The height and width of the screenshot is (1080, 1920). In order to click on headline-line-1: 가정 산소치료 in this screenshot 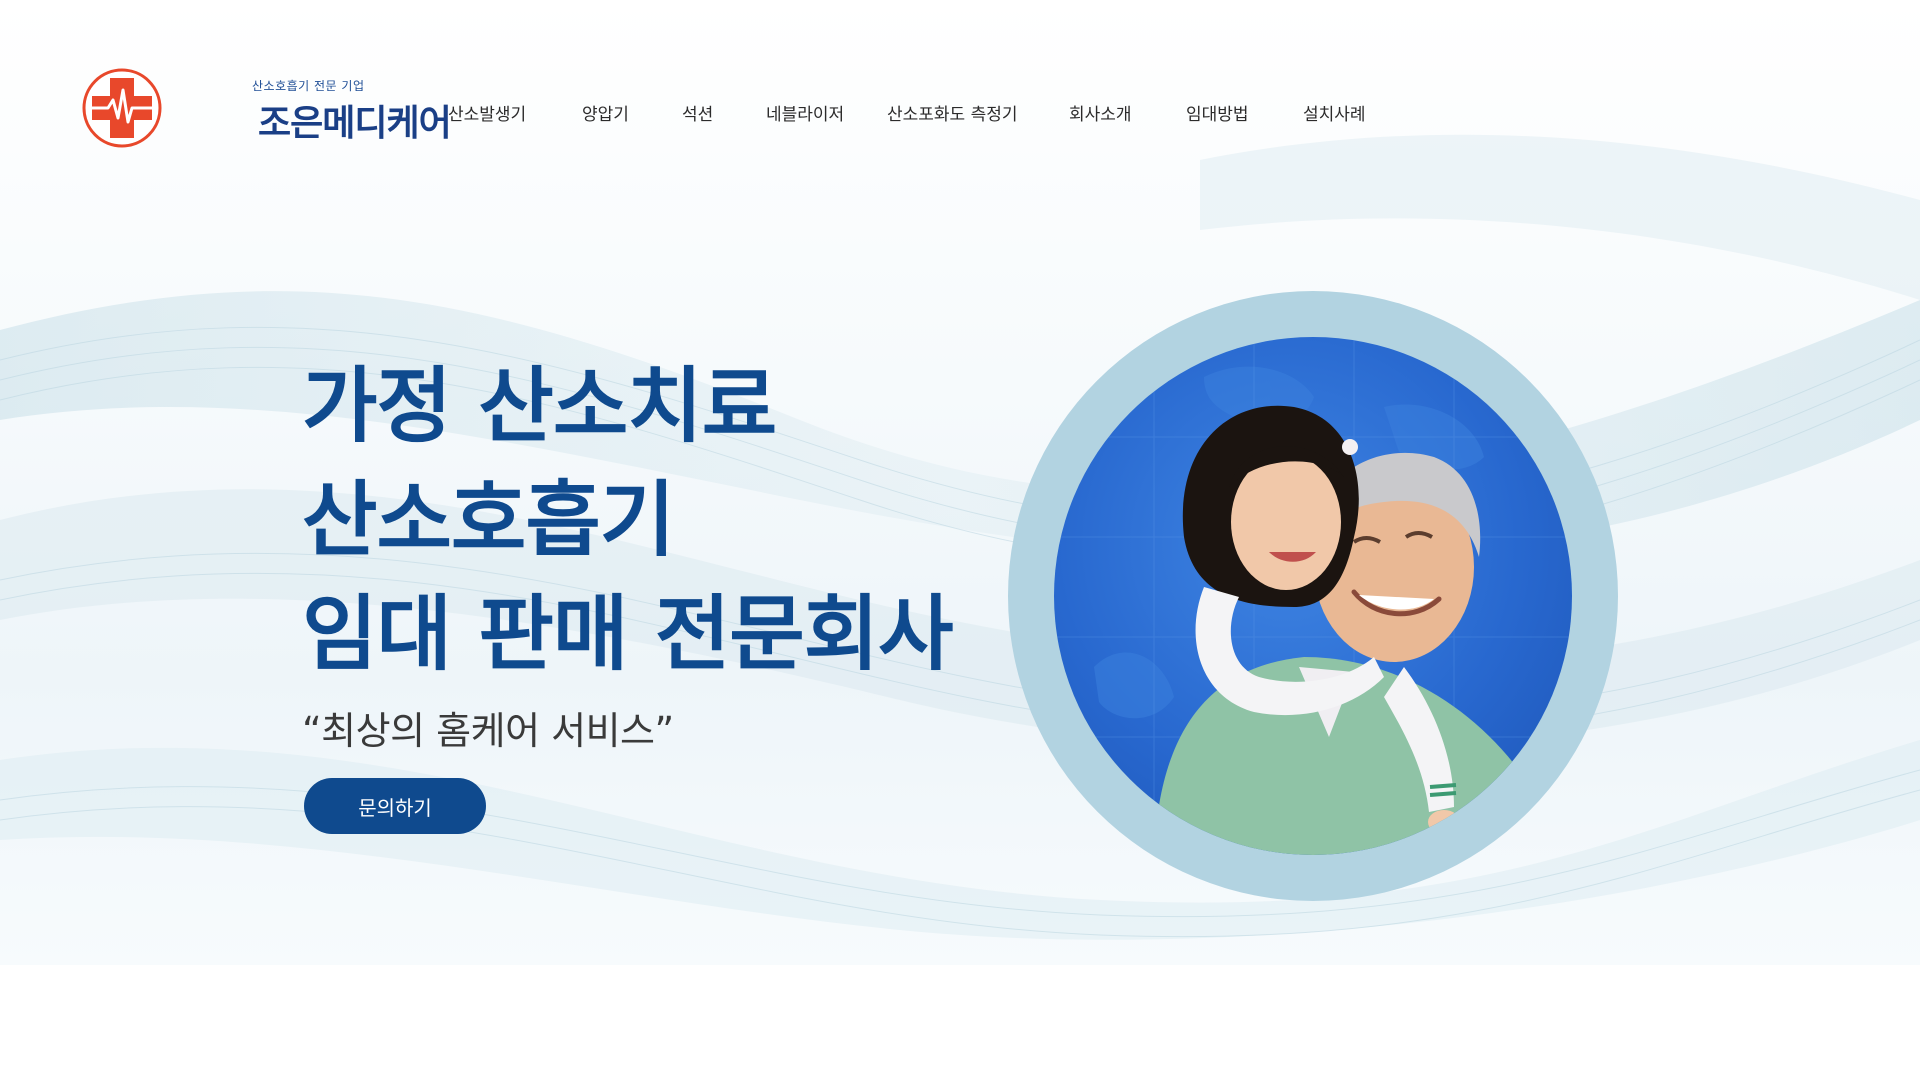, I will do `click(539, 406)`.